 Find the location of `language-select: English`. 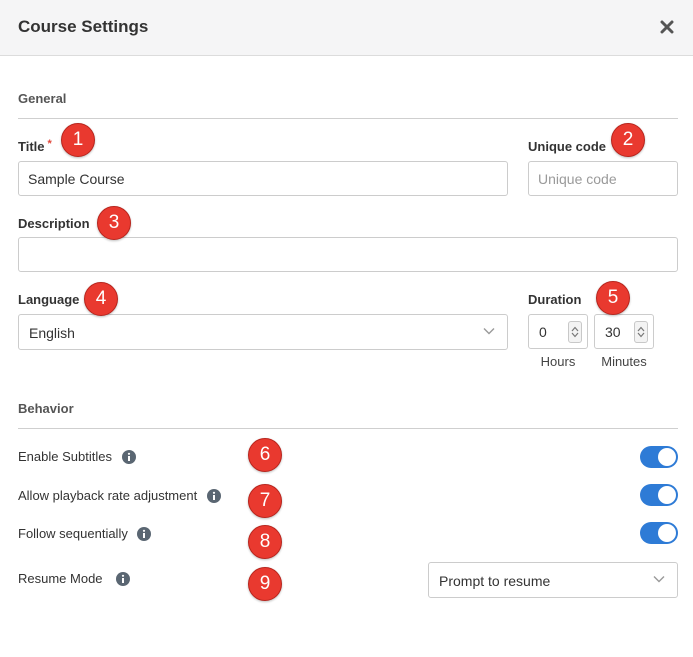

language-select: English is located at coordinates (263, 332).